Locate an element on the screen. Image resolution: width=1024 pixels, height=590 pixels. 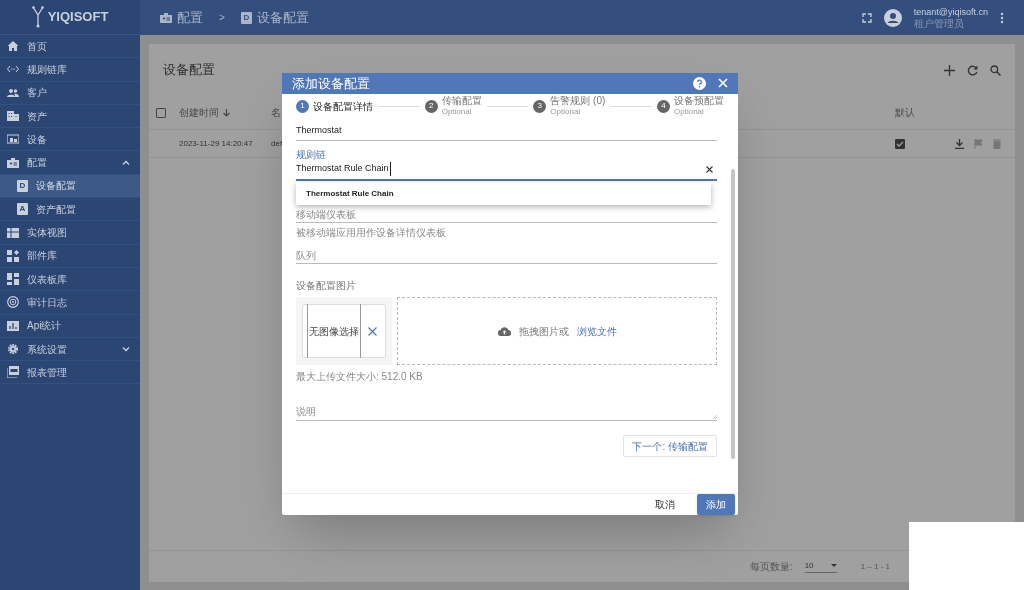
letter-badge: A is located at coordinates (22, 209).